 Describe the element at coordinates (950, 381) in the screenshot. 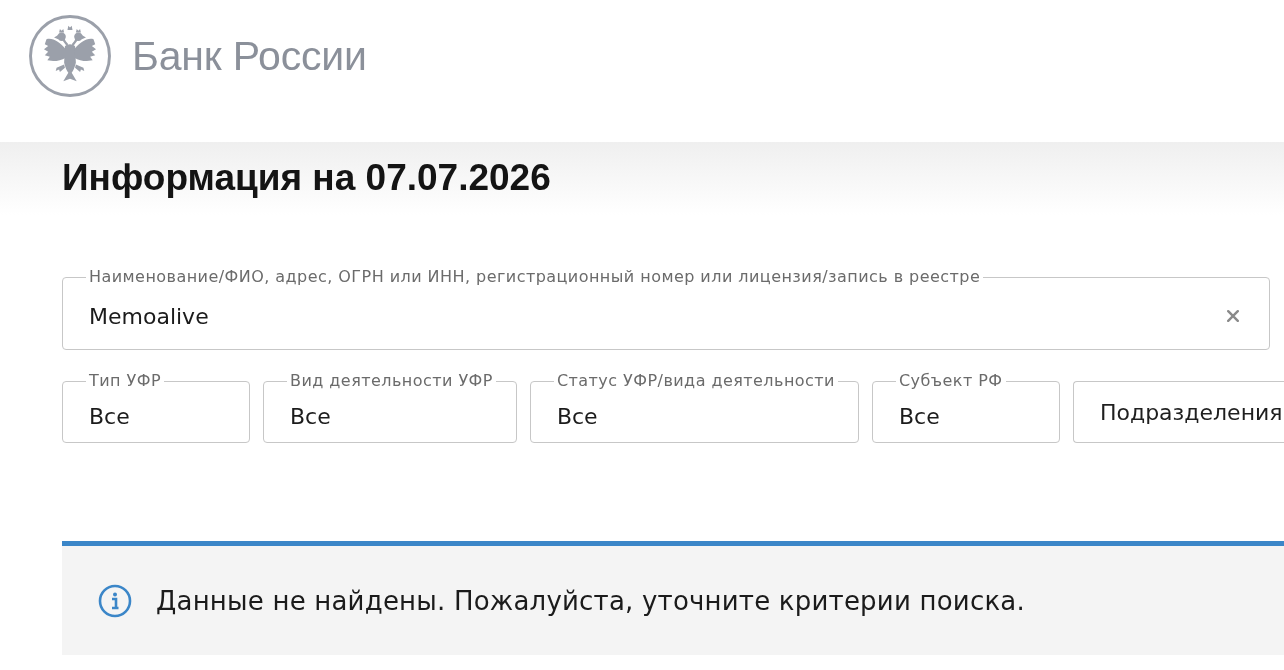

I see `field-label: Субъект РФ` at that location.